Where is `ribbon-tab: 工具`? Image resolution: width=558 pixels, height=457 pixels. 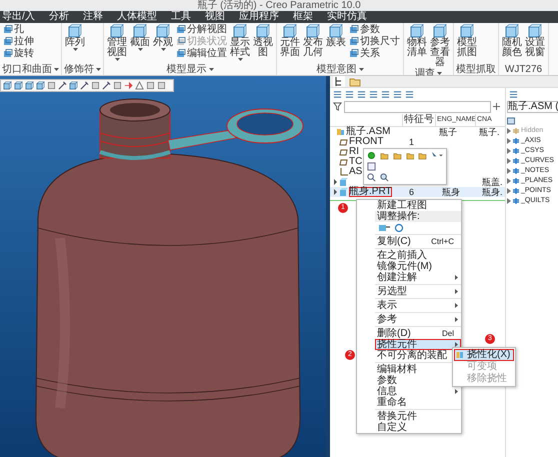 ribbon-tab: 工具 is located at coordinates (185, 17).